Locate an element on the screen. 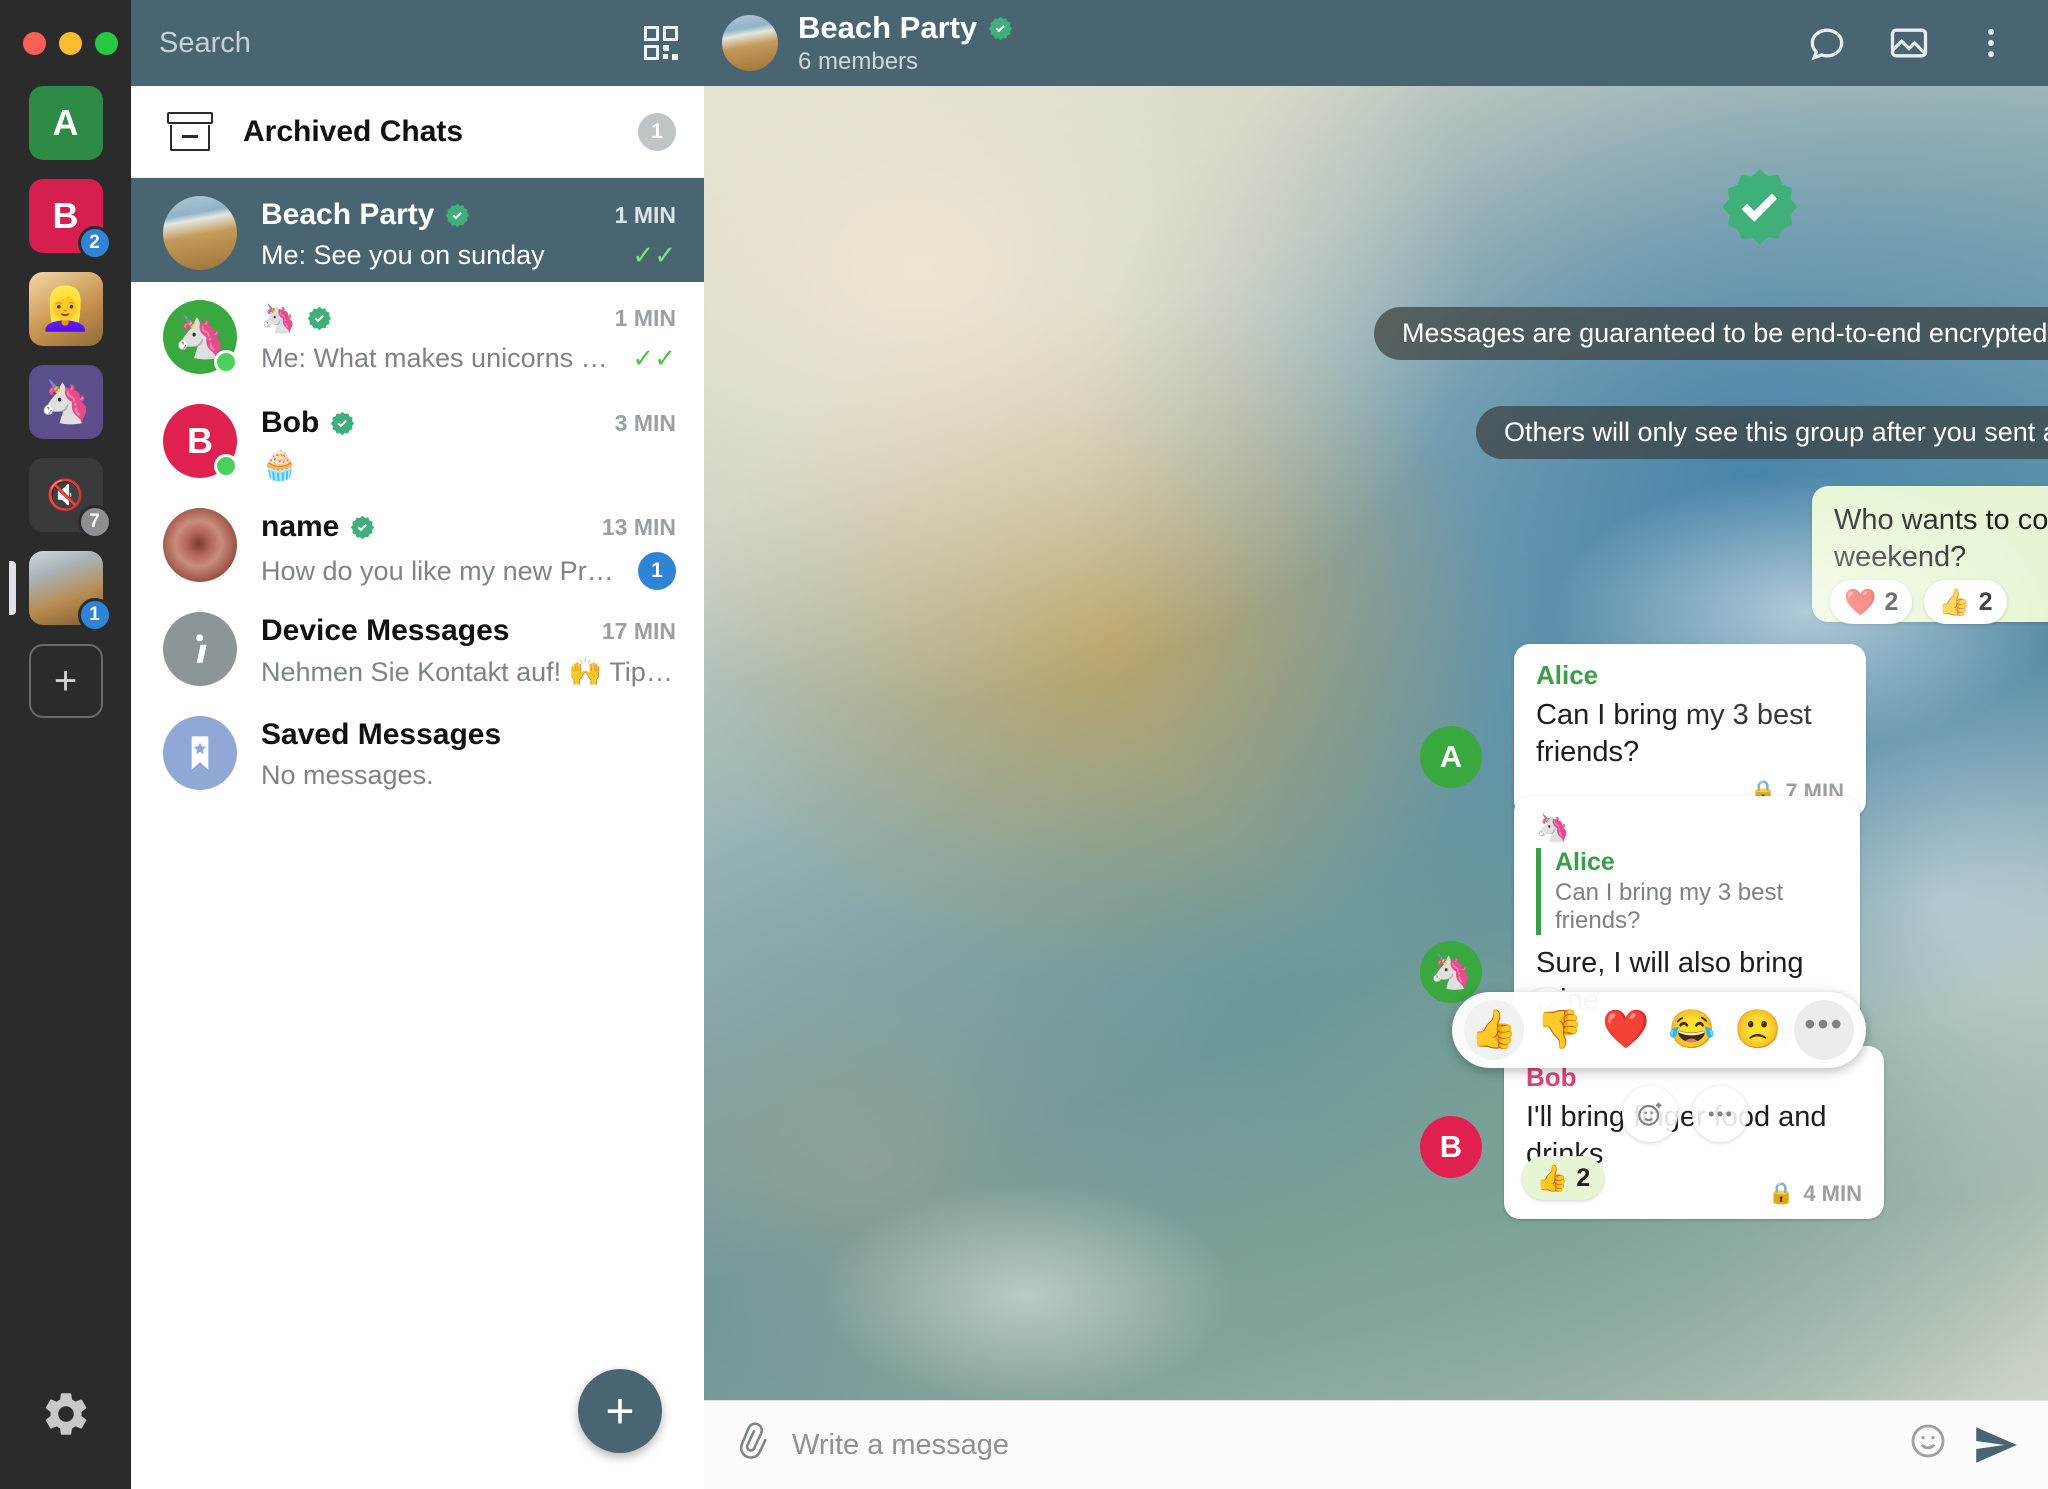 This screenshot has width=2048, height=1489. reaction-option-frown-icon: 🙁 is located at coordinates (1758, 1030).